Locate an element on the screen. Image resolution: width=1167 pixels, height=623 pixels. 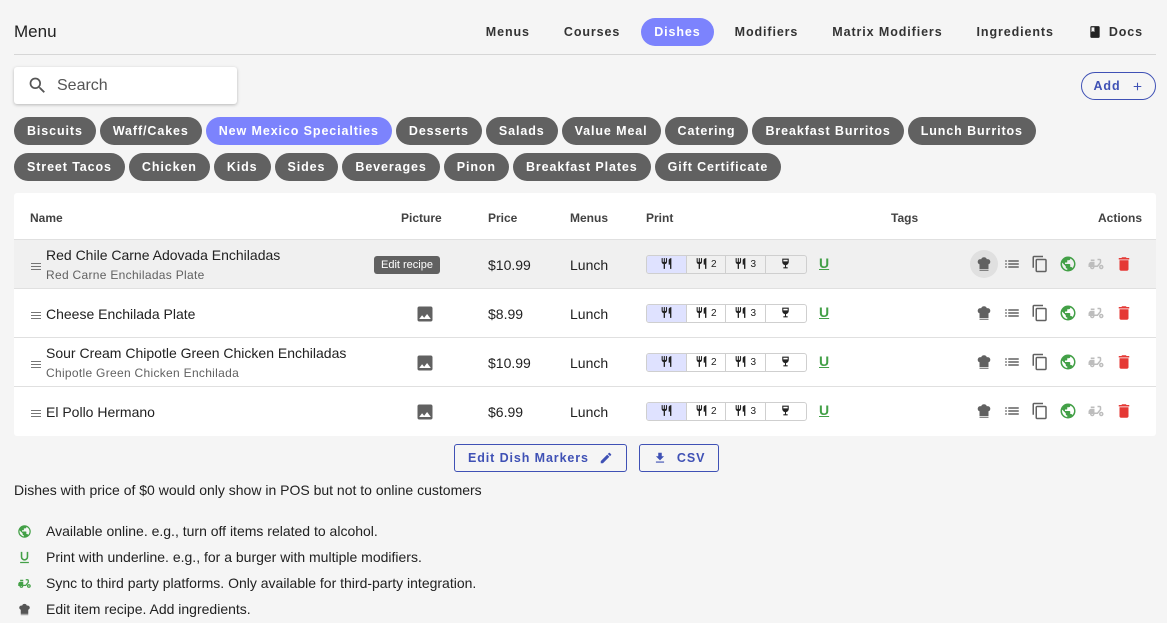
csv-button: CSV is located at coordinates (679, 458).